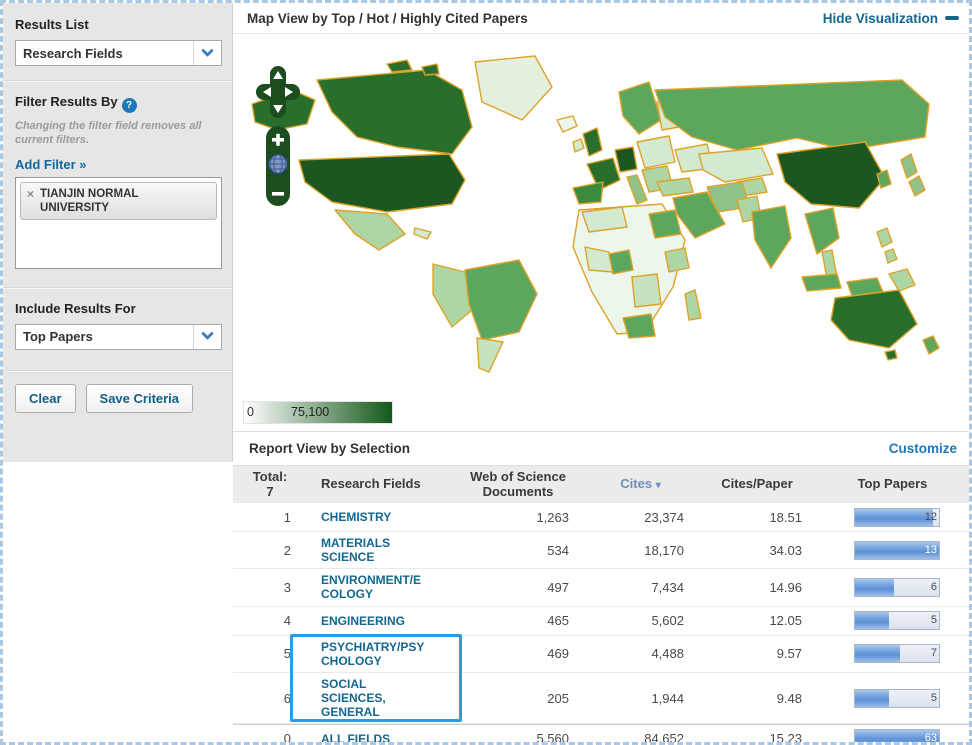  Describe the element at coordinates (874, 319) in the screenshot. I see `region-australia` at that location.